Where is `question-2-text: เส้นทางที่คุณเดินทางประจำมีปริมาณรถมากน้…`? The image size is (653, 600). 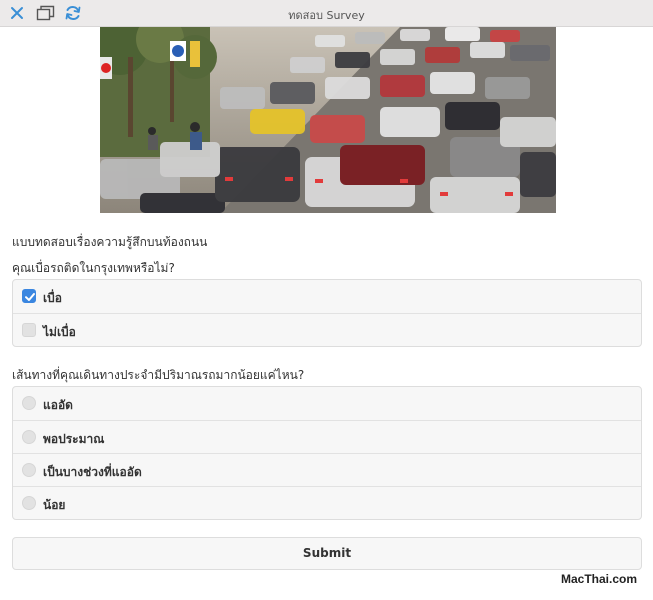
question-2-text: เส้นทางที่คุณเดินทางประจำมีปริมาณรถมากน้… is located at coordinates (158, 375).